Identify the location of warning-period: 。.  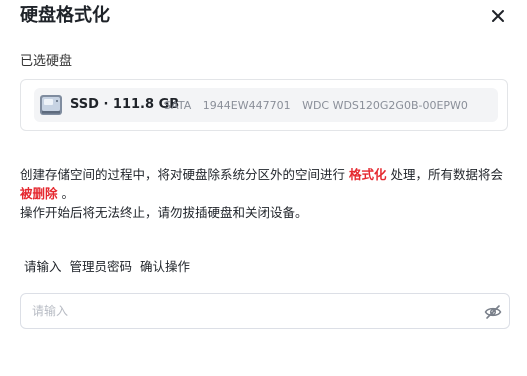
(68, 193).